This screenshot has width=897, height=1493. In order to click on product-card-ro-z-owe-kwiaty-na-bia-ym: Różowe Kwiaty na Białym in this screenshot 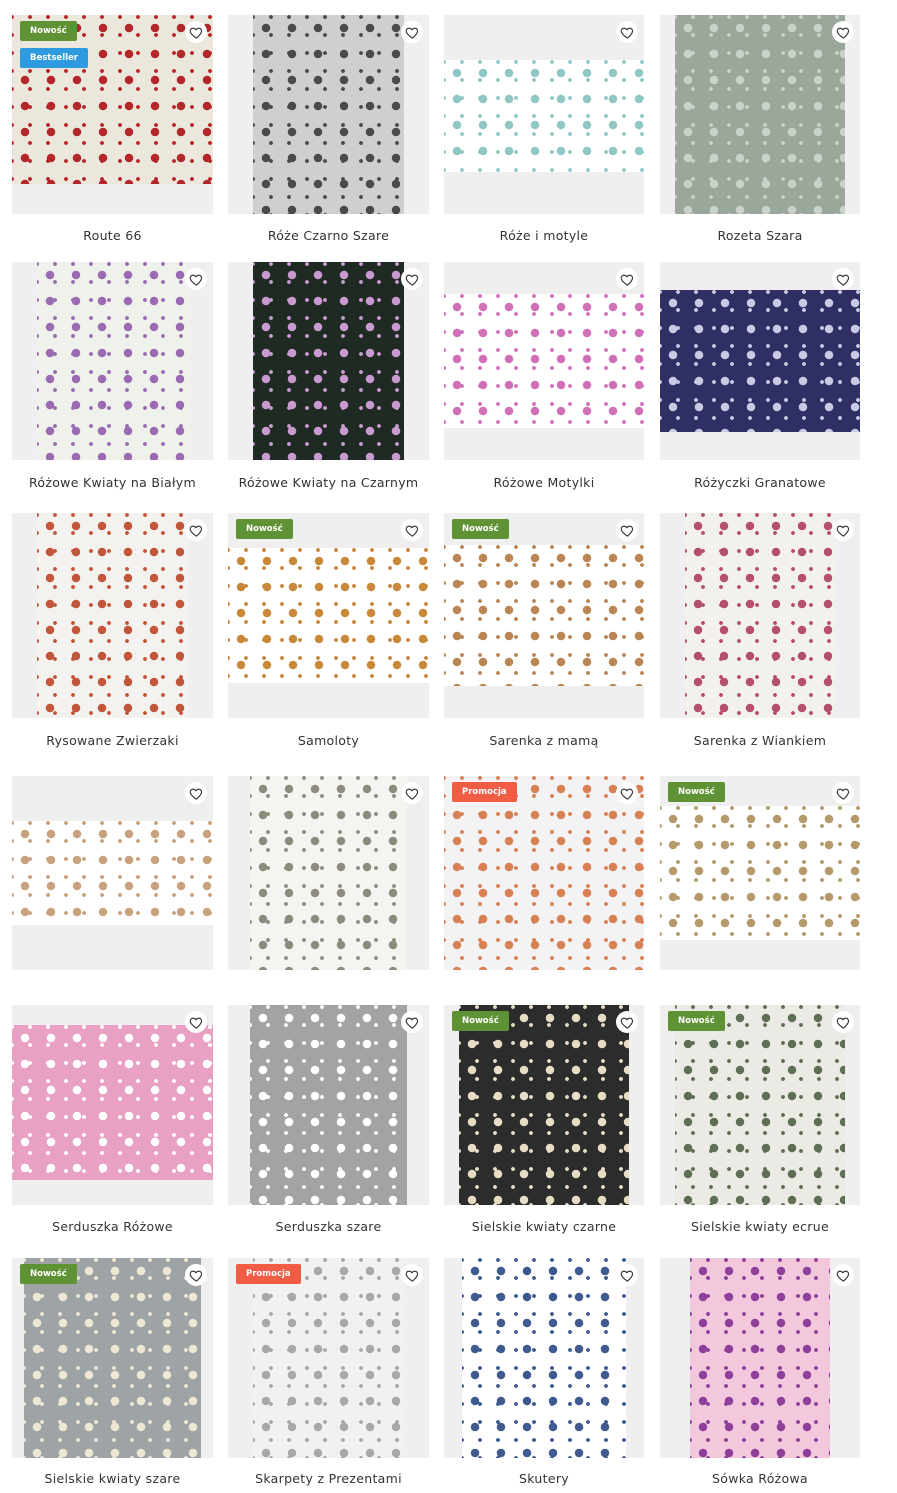, I will do `click(112, 379)`.